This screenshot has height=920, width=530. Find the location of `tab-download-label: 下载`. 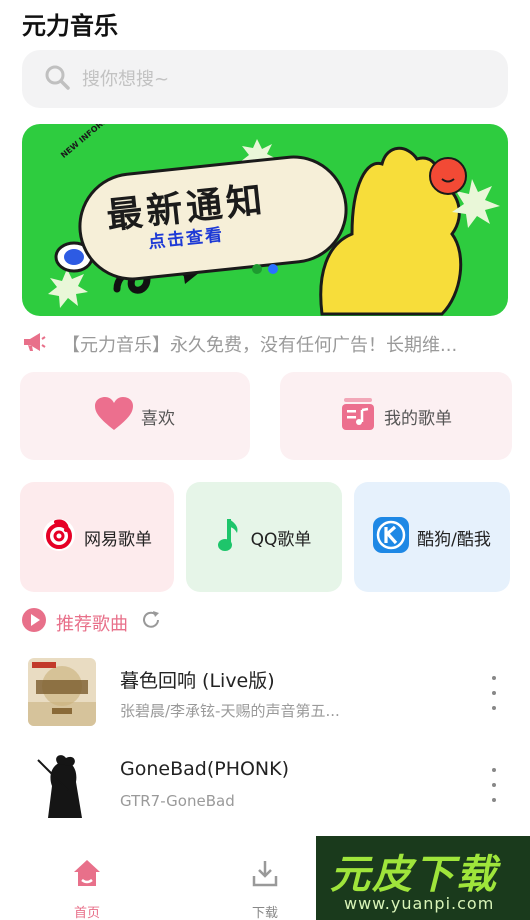

tab-download-label: 下载 is located at coordinates (264, 913).